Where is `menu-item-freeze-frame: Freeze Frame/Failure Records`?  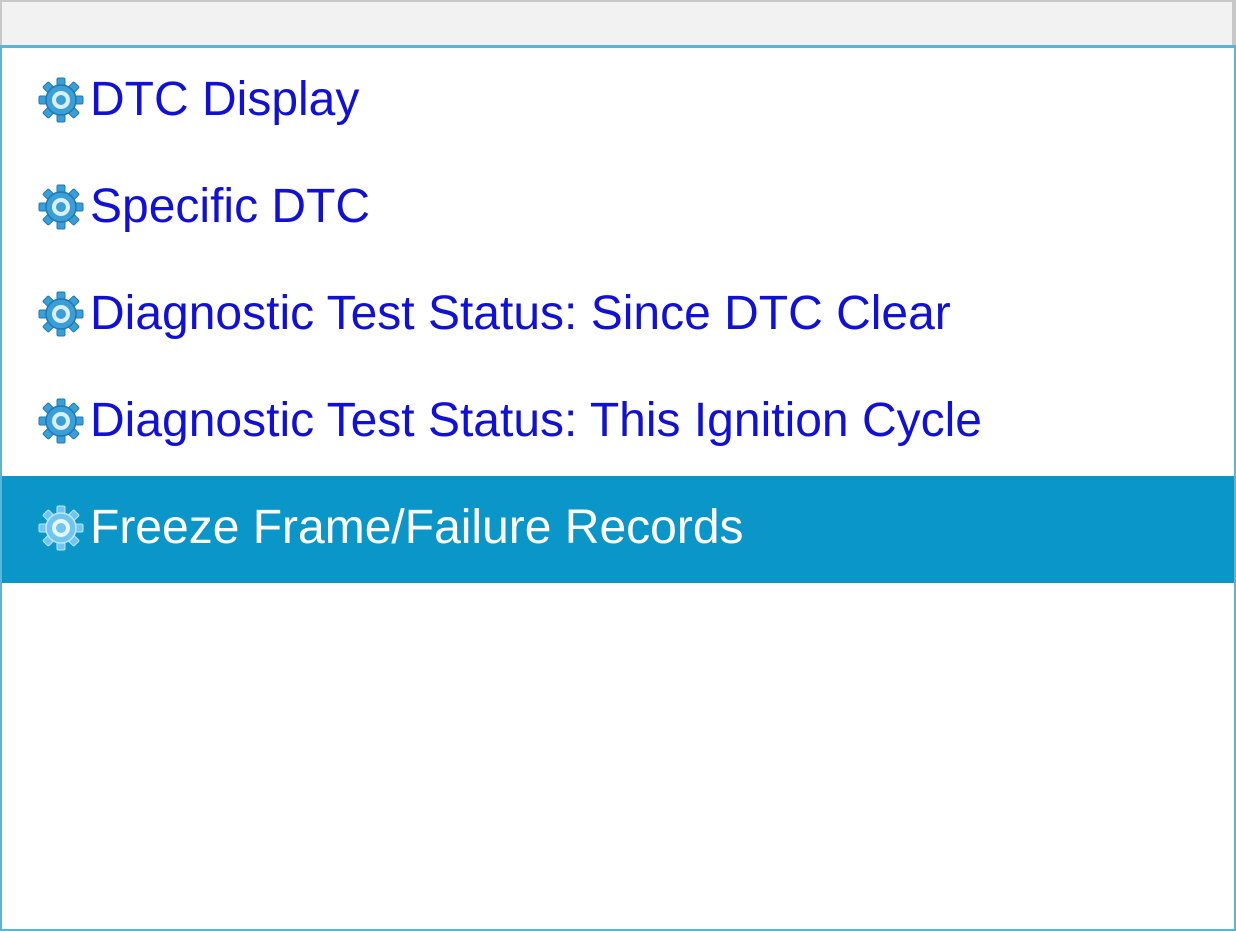 menu-item-freeze-frame: Freeze Frame/Failure Records is located at coordinates (618, 529).